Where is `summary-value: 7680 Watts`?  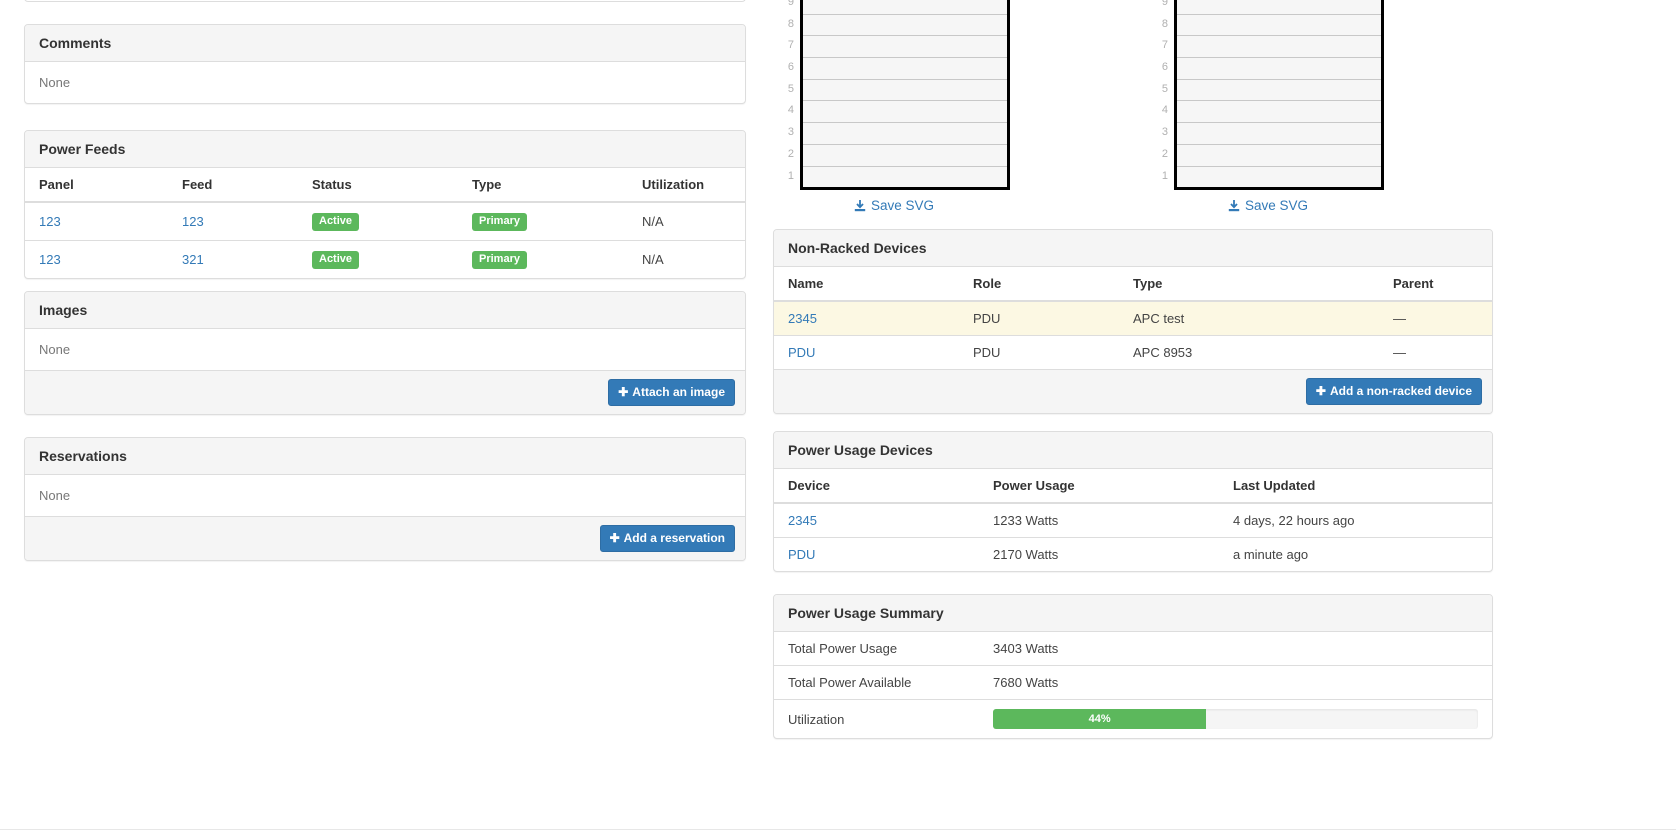
summary-value: 7680 Watts is located at coordinates (1237, 682).